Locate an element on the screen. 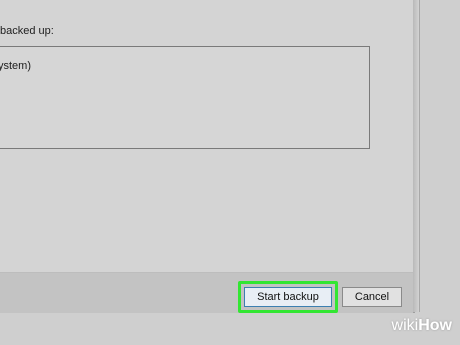 This screenshot has height=345, width=460. wikihow-watermark: wikiHow is located at coordinates (422, 326).